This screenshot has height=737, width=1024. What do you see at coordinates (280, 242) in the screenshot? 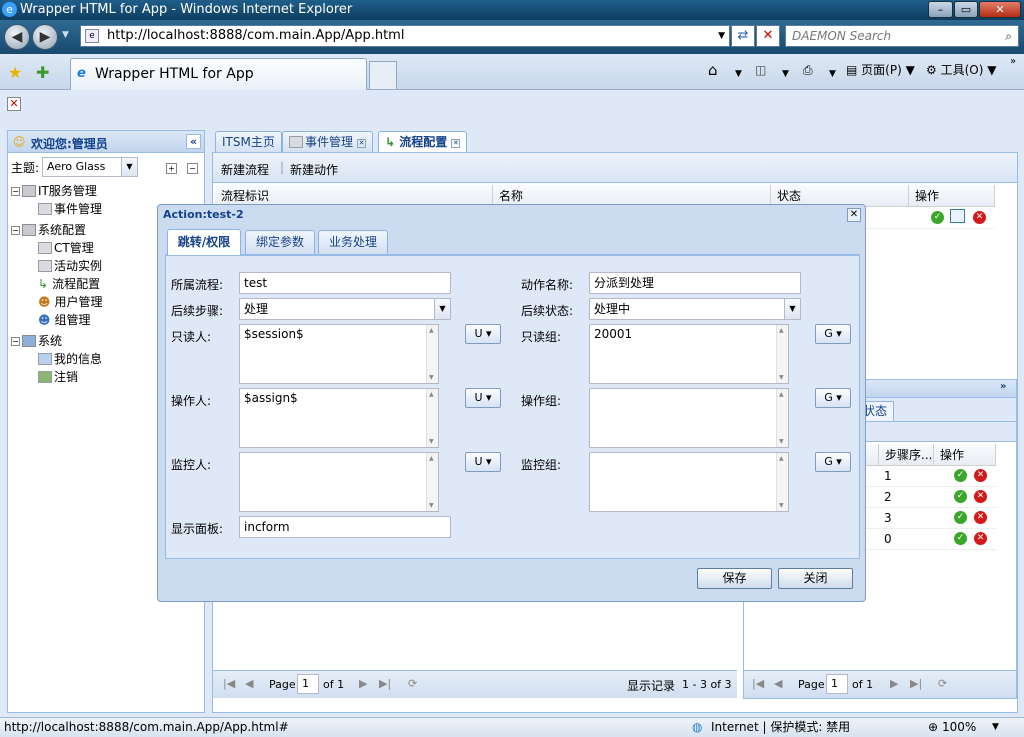
I see `tab-bind-params: 绑定参数` at bounding box center [280, 242].